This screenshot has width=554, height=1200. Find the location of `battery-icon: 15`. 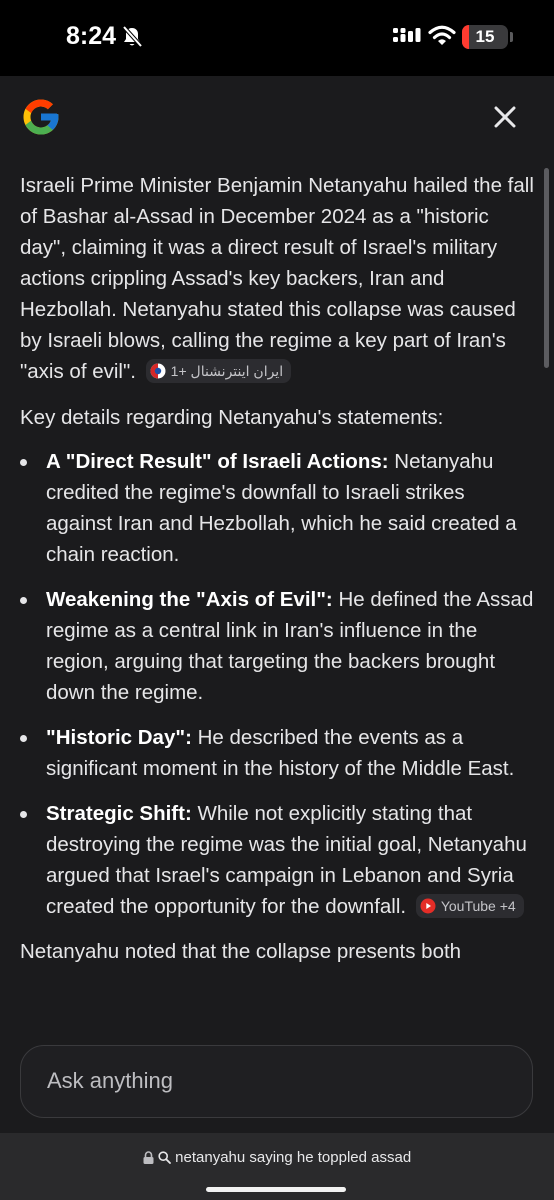

battery-icon: 15 is located at coordinates (485, 37).